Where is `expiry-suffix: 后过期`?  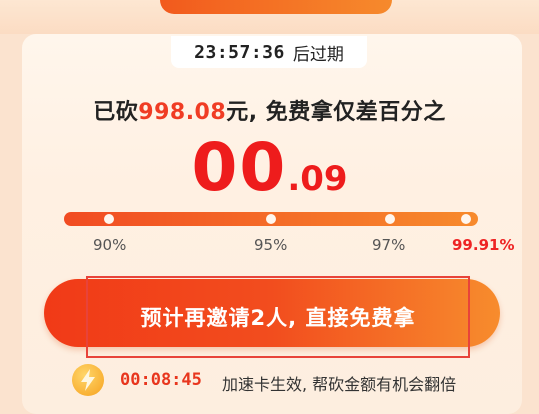
expiry-suffix: 后过期 is located at coordinates (318, 54).